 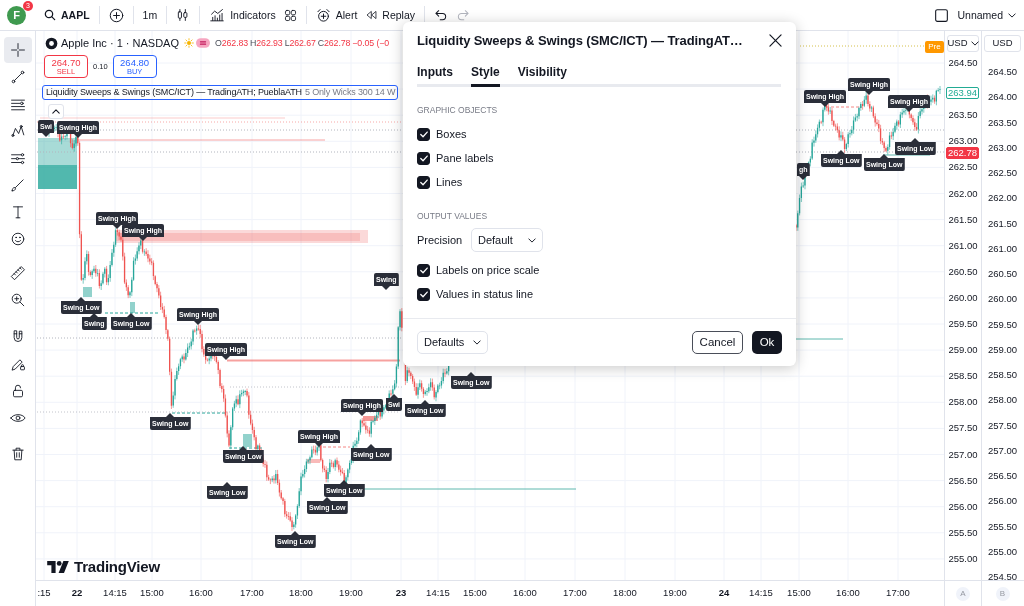 What do you see at coordinates (441, 15) in the screenshot?
I see `undo-icon` at bounding box center [441, 15].